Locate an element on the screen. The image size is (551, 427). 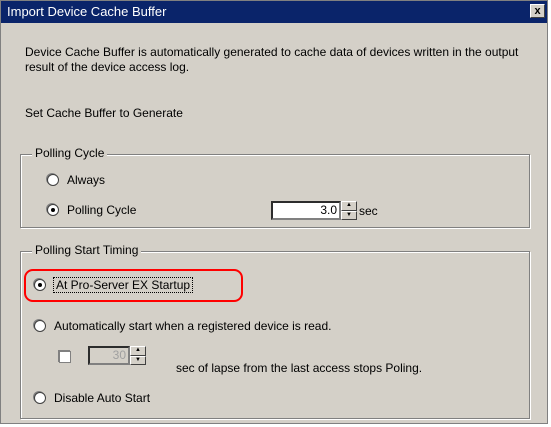
radio-dot-disable-auto is located at coordinates (40, 398).